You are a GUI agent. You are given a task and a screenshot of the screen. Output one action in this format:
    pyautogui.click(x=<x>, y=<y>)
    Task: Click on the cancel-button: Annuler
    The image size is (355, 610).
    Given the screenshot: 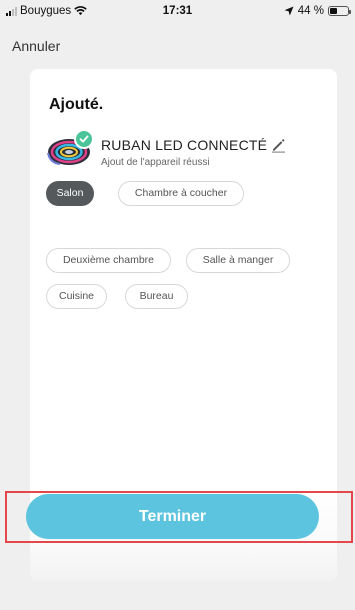 What is the action you would take?
    pyautogui.click(x=36, y=46)
    